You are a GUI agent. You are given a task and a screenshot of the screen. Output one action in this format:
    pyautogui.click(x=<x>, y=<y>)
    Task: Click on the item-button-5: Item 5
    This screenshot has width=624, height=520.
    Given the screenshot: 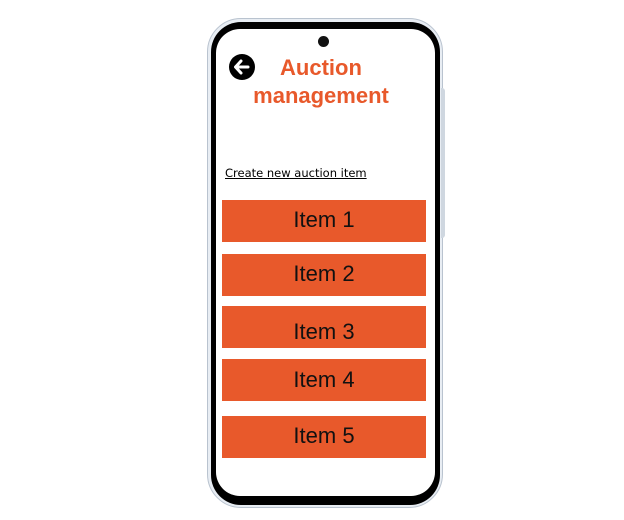 What is the action you would take?
    pyautogui.click(x=324, y=437)
    